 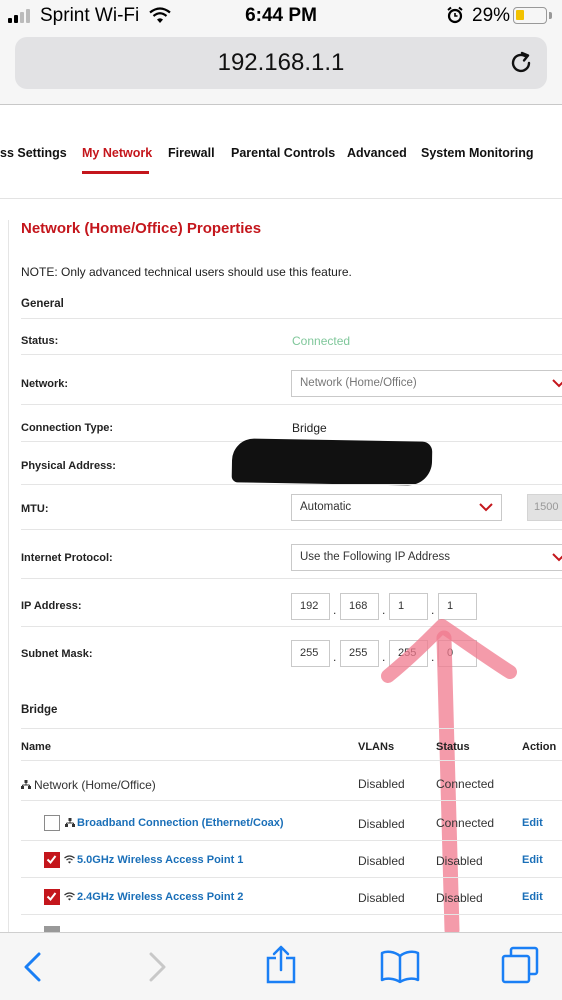 I want to click on tab-wireless-settings: ss Settings, so click(x=33, y=153).